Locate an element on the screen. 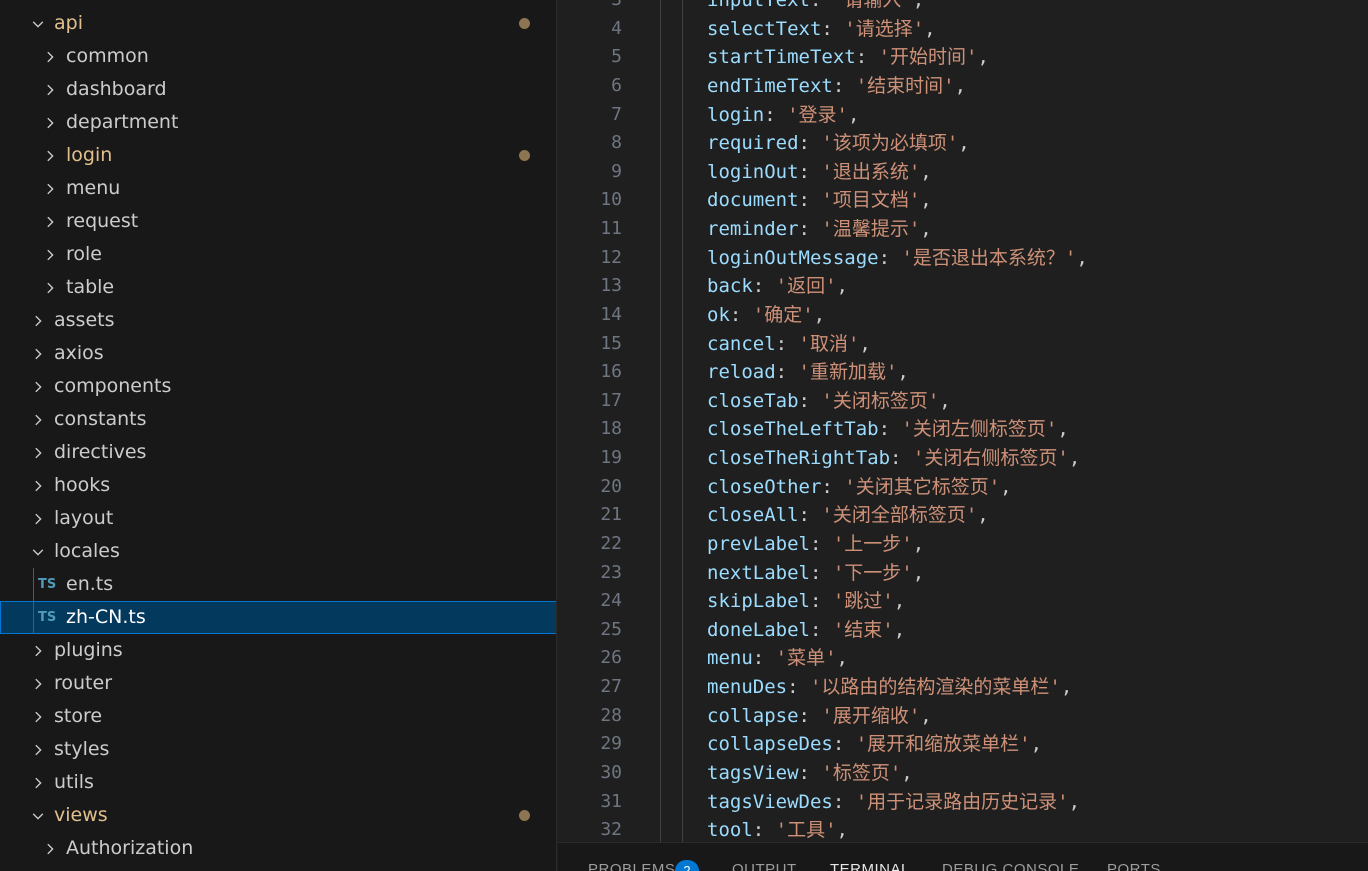 This screenshot has width=1368, height=871. file-item: TS en.ts is located at coordinates (278, 584).